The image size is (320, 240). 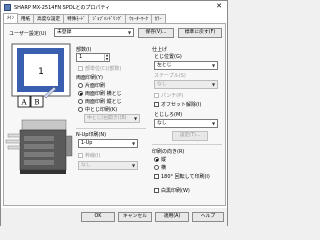 I want to click on preview-area: 1 A B, so click(x=39, y=108).